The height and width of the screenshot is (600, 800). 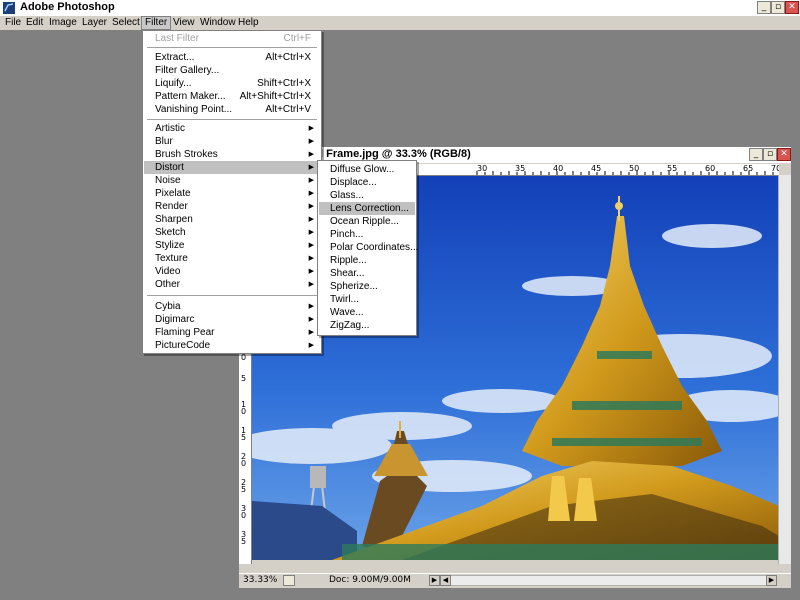 What do you see at coordinates (156, 23) in the screenshot?
I see `menu-filter: Filter` at bounding box center [156, 23].